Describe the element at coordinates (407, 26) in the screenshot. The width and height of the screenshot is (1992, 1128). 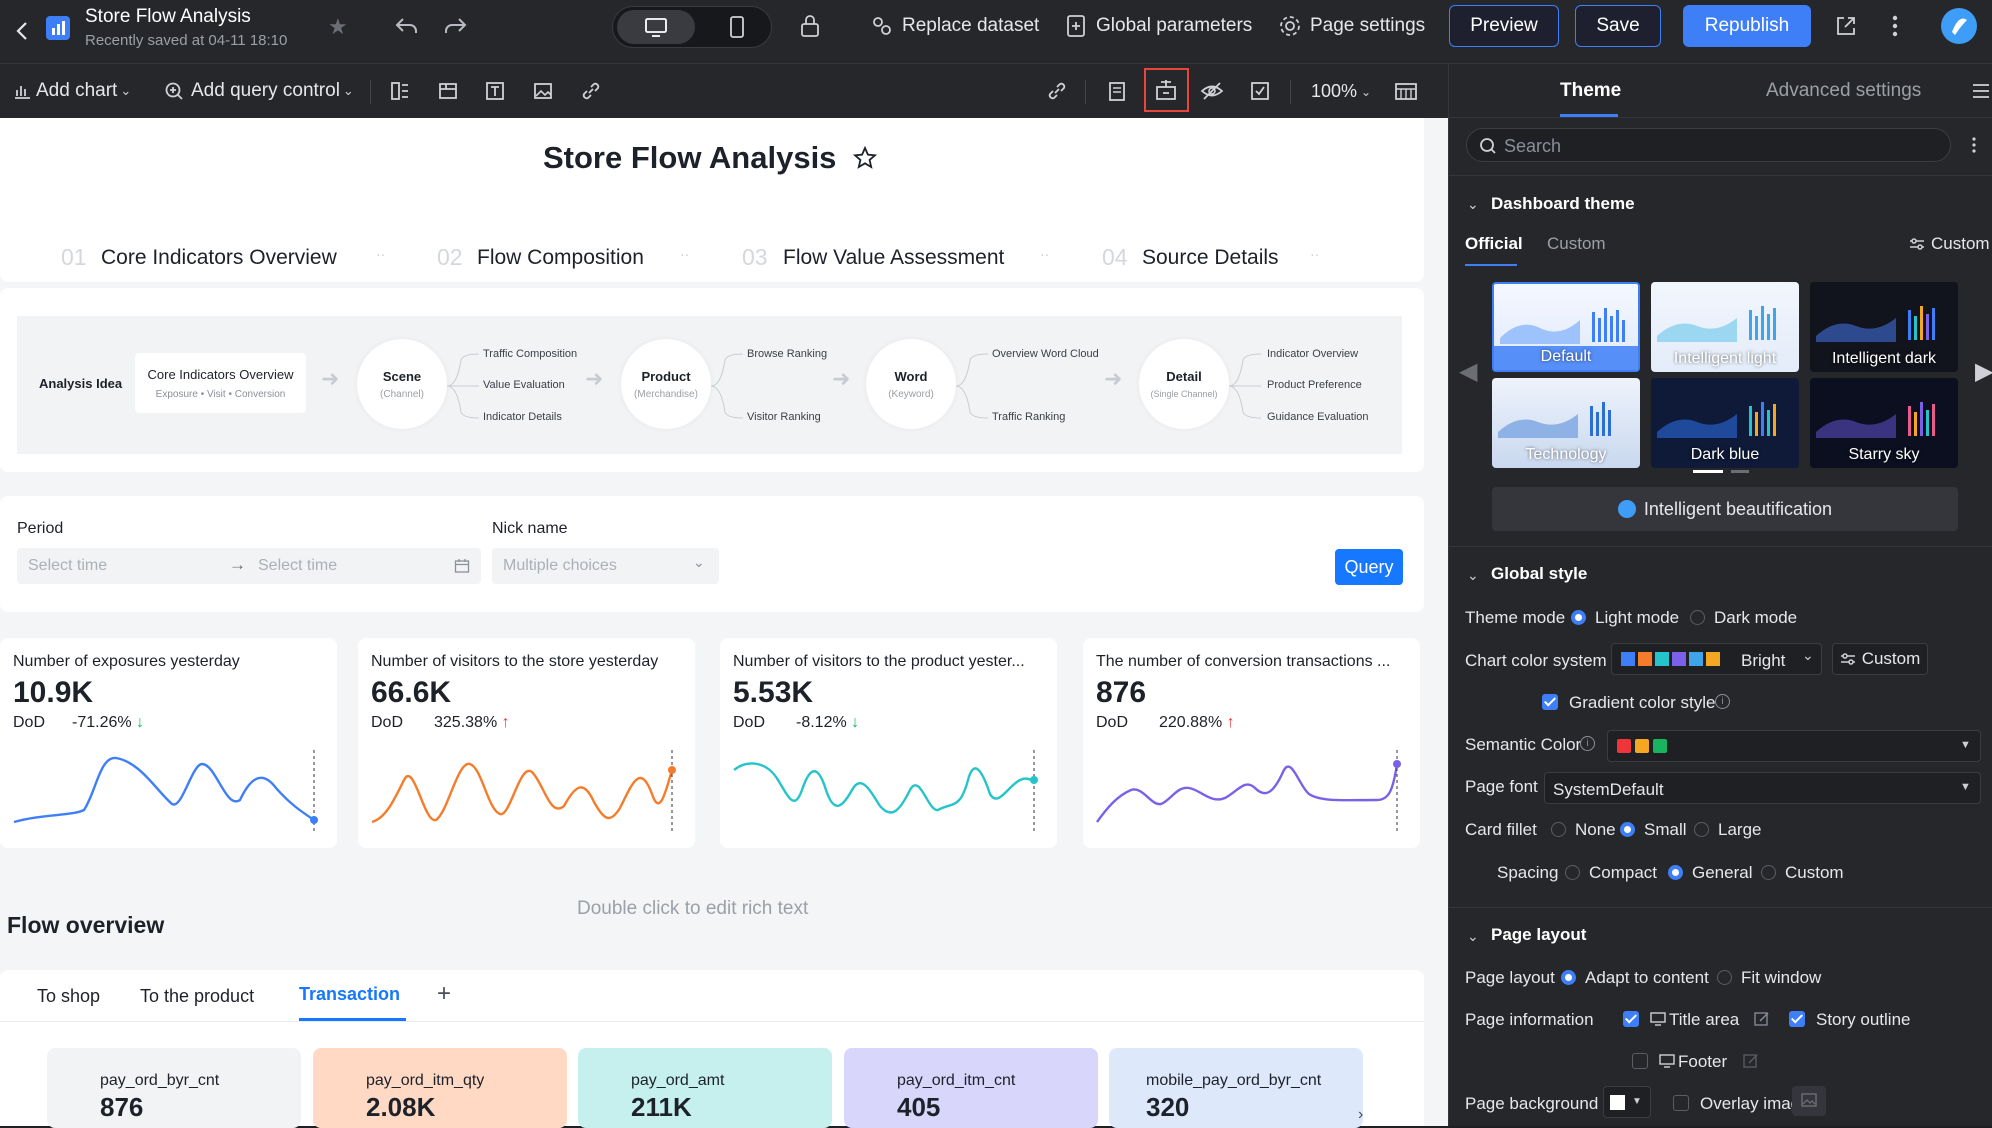
I see `undo-icon` at that location.